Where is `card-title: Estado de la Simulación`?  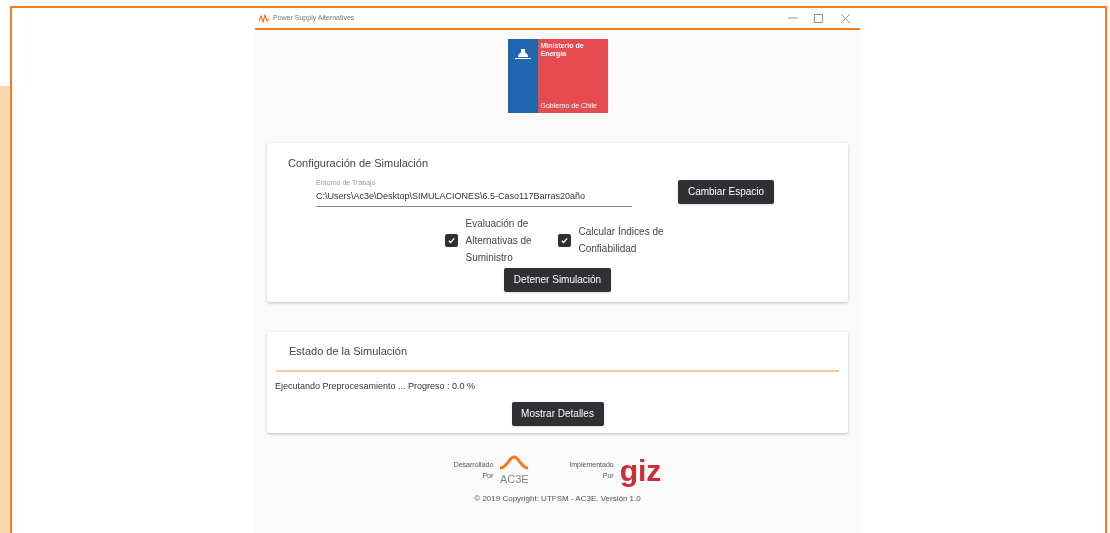 card-title: Estado de la Simulación is located at coordinates (348, 351).